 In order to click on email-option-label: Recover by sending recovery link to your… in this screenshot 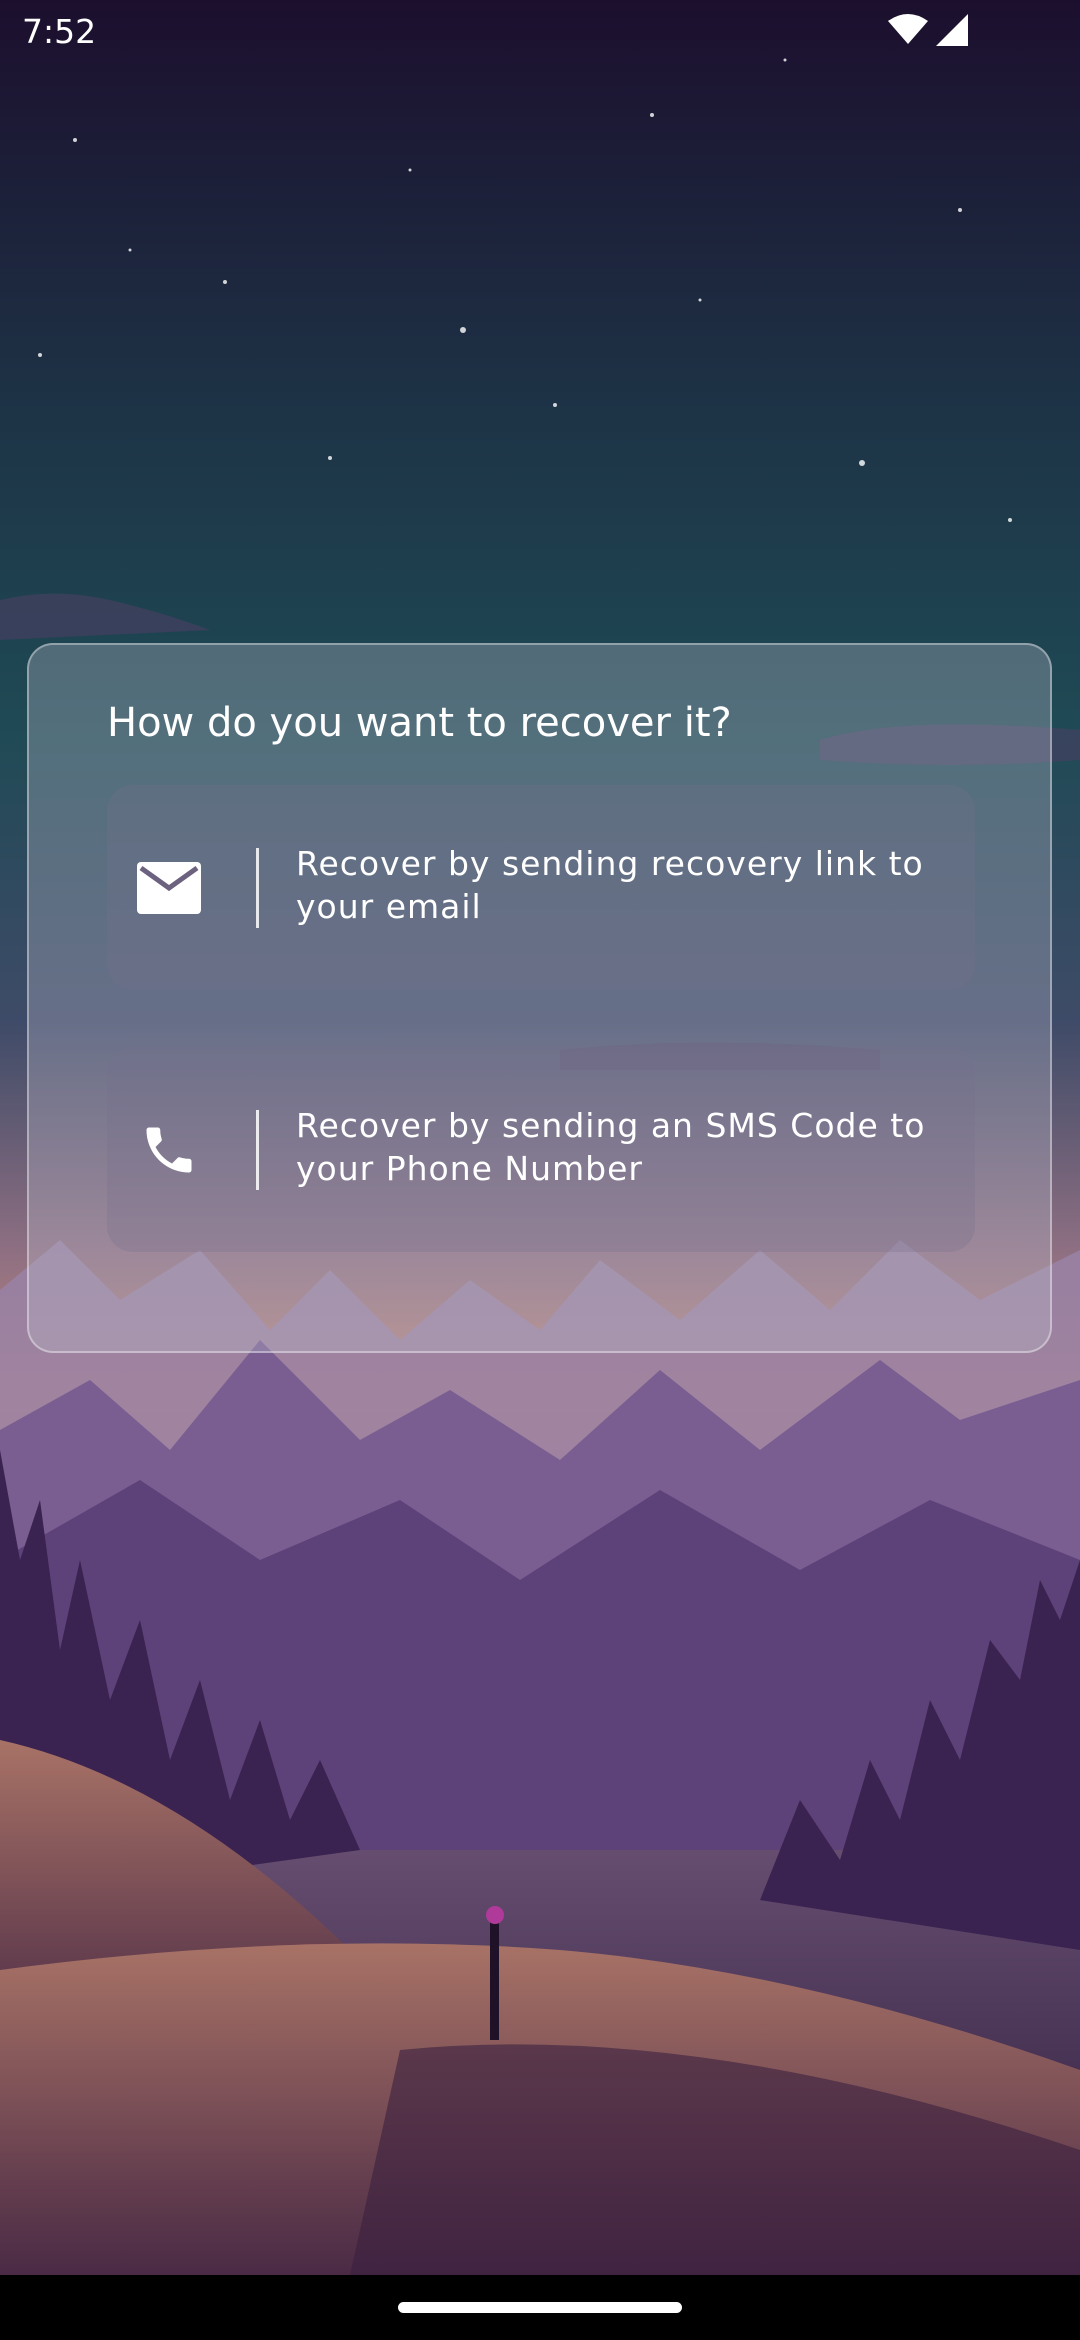, I will do `click(610, 885)`.